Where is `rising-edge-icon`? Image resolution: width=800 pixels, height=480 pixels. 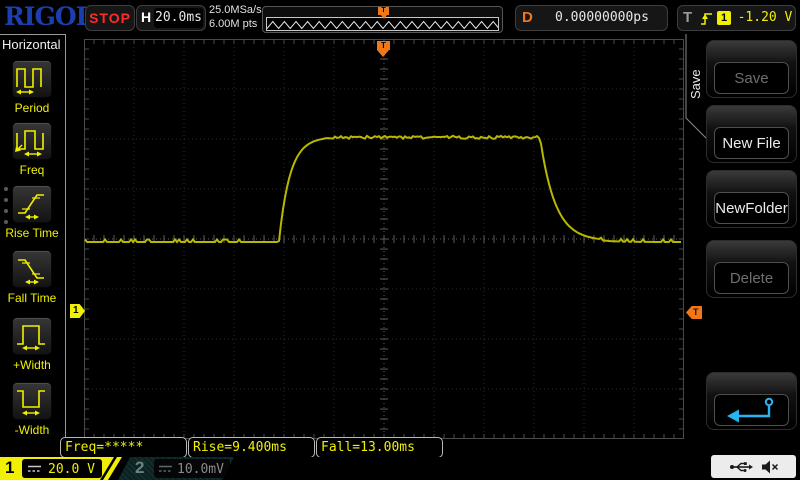 rising-edge-icon is located at coordinates (706, 19).